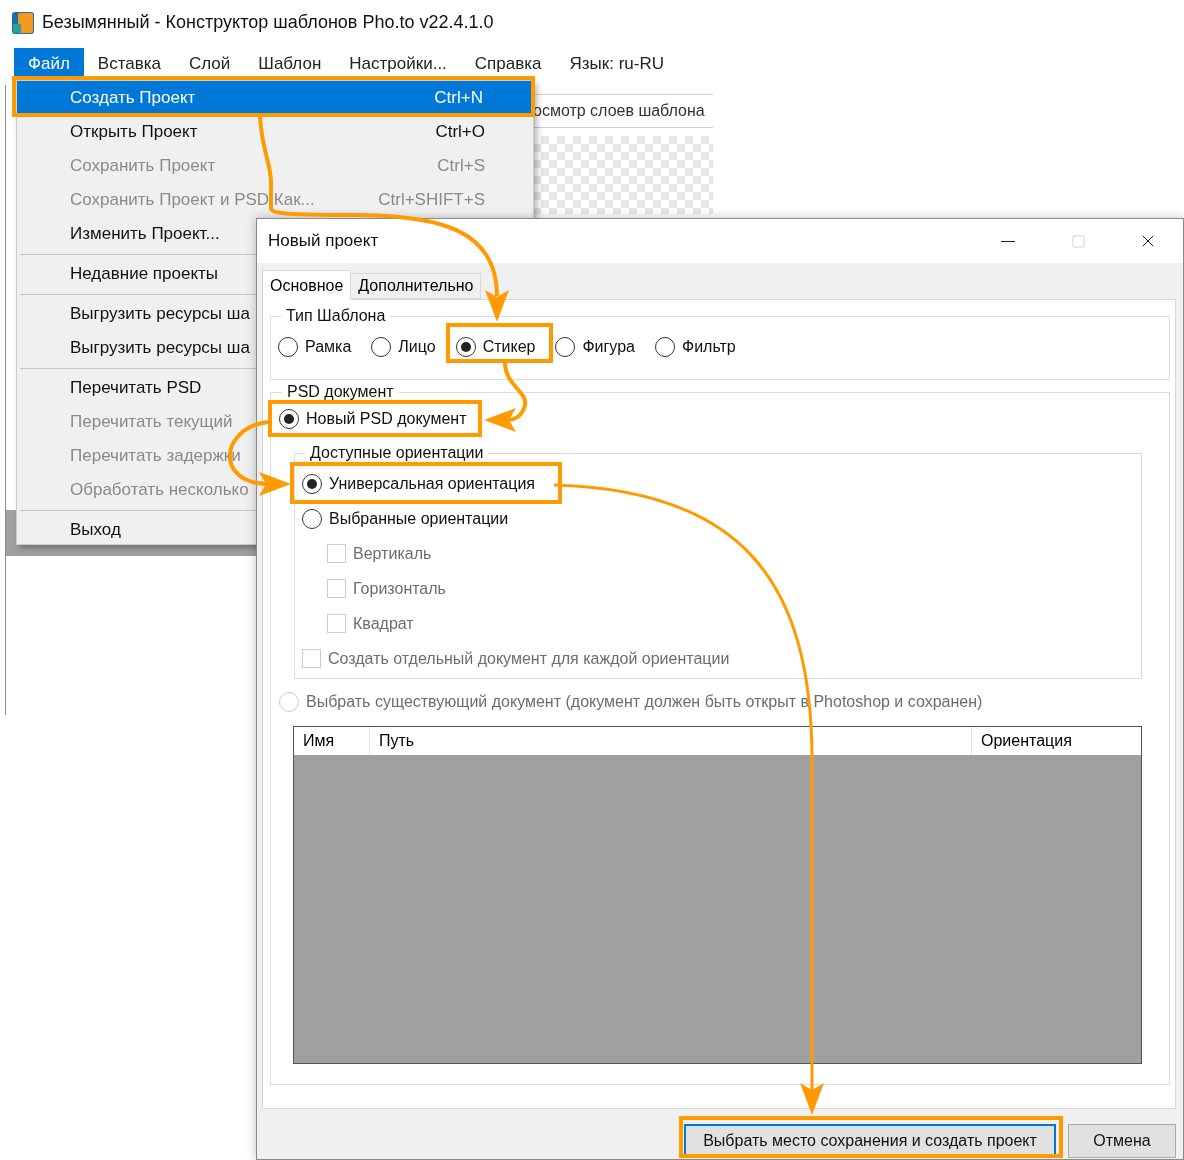 Image resolution: width=1184 pixels, height=1160 pixels. I want to click on curved-arrow, so click(506, 397).